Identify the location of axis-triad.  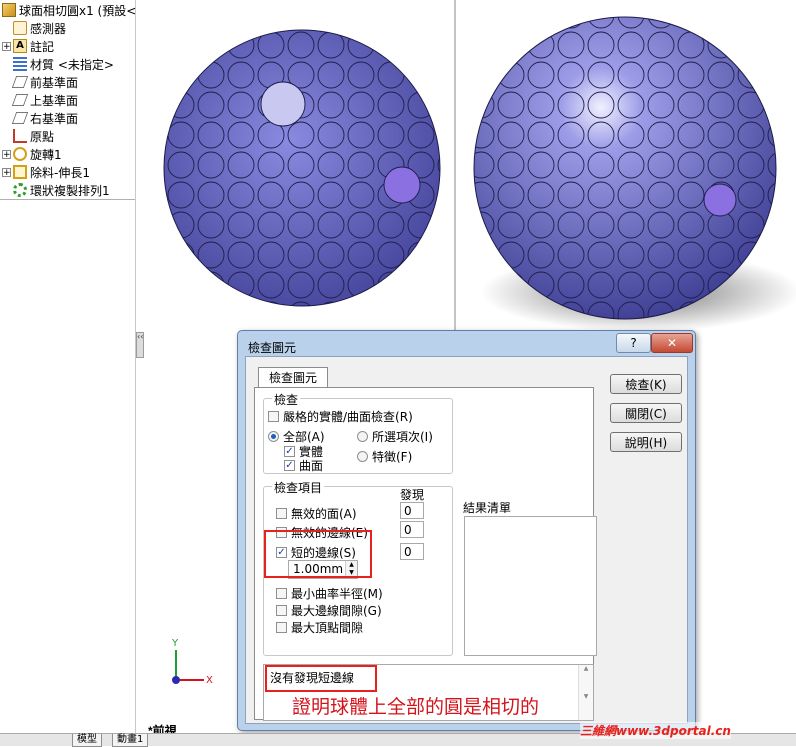
(188, 667).